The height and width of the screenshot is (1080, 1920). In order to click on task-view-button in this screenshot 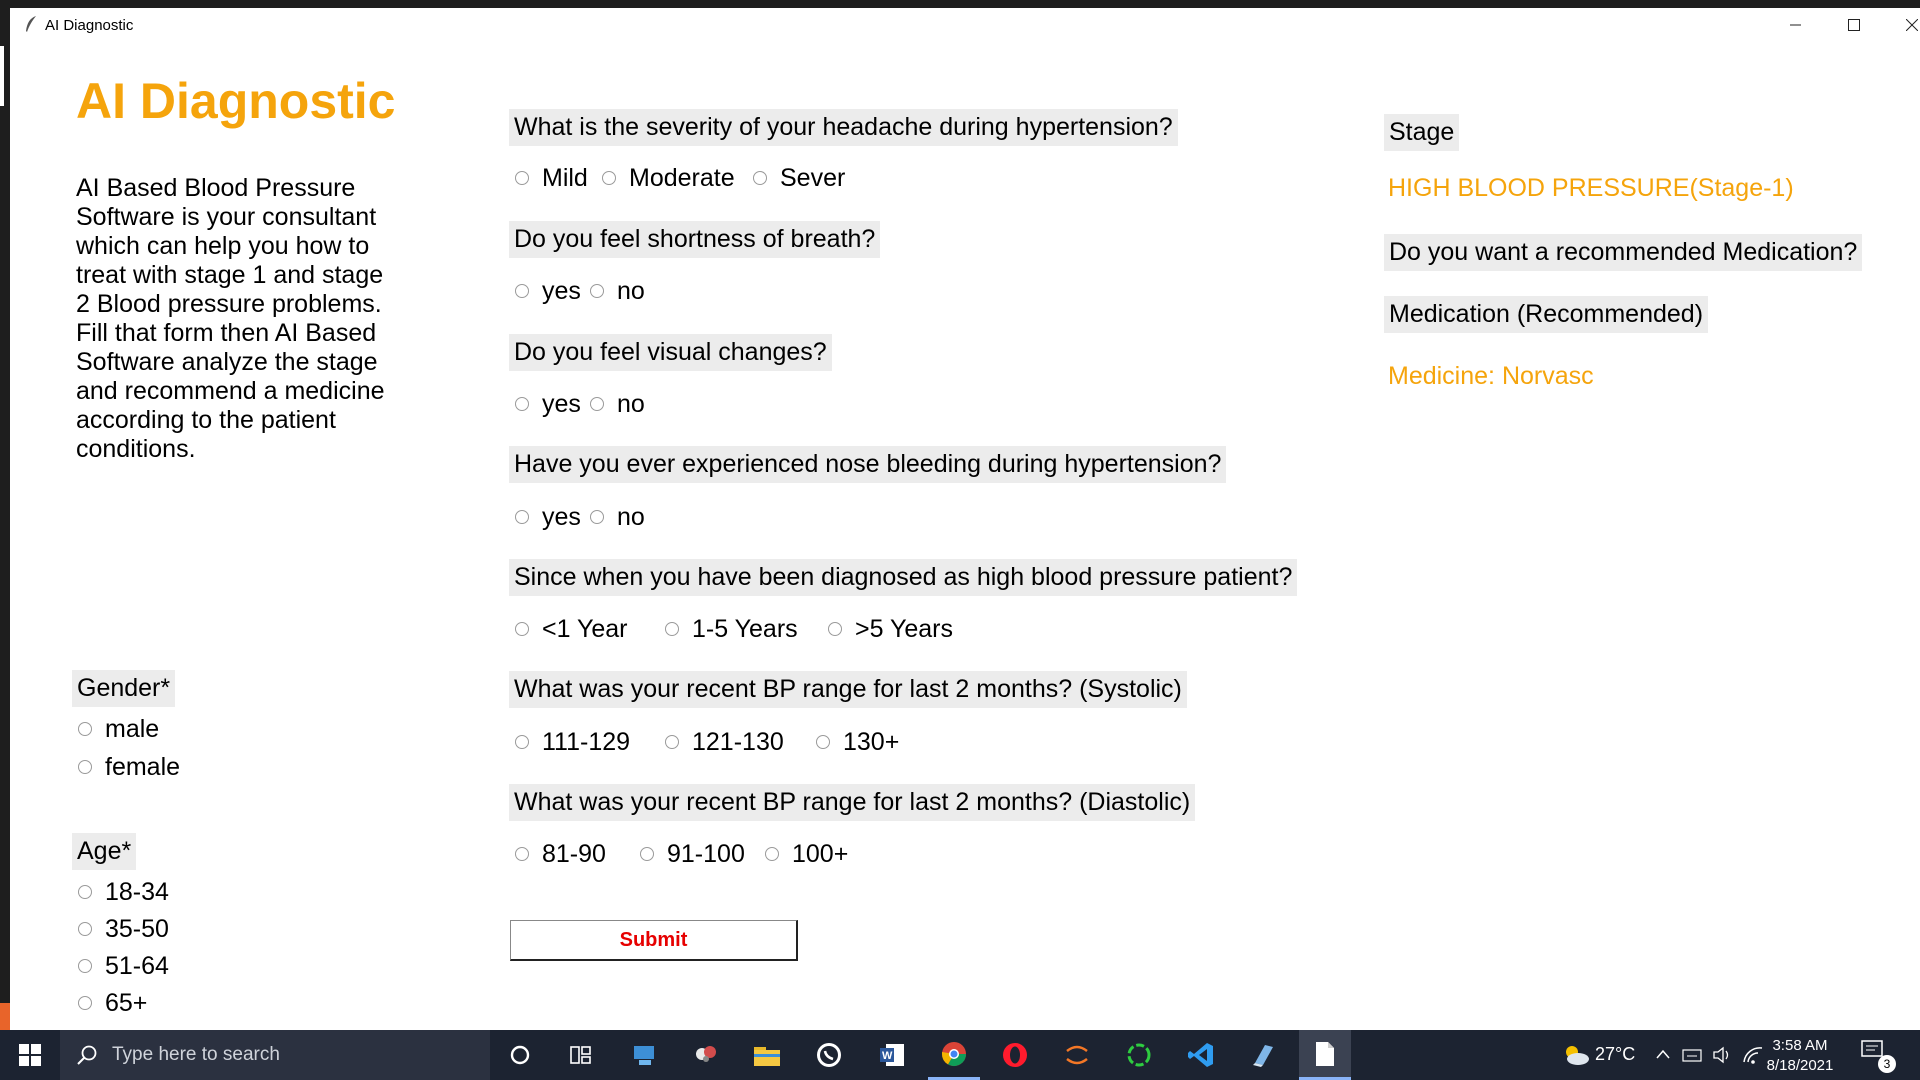, I will do `click(581, 1055)`.